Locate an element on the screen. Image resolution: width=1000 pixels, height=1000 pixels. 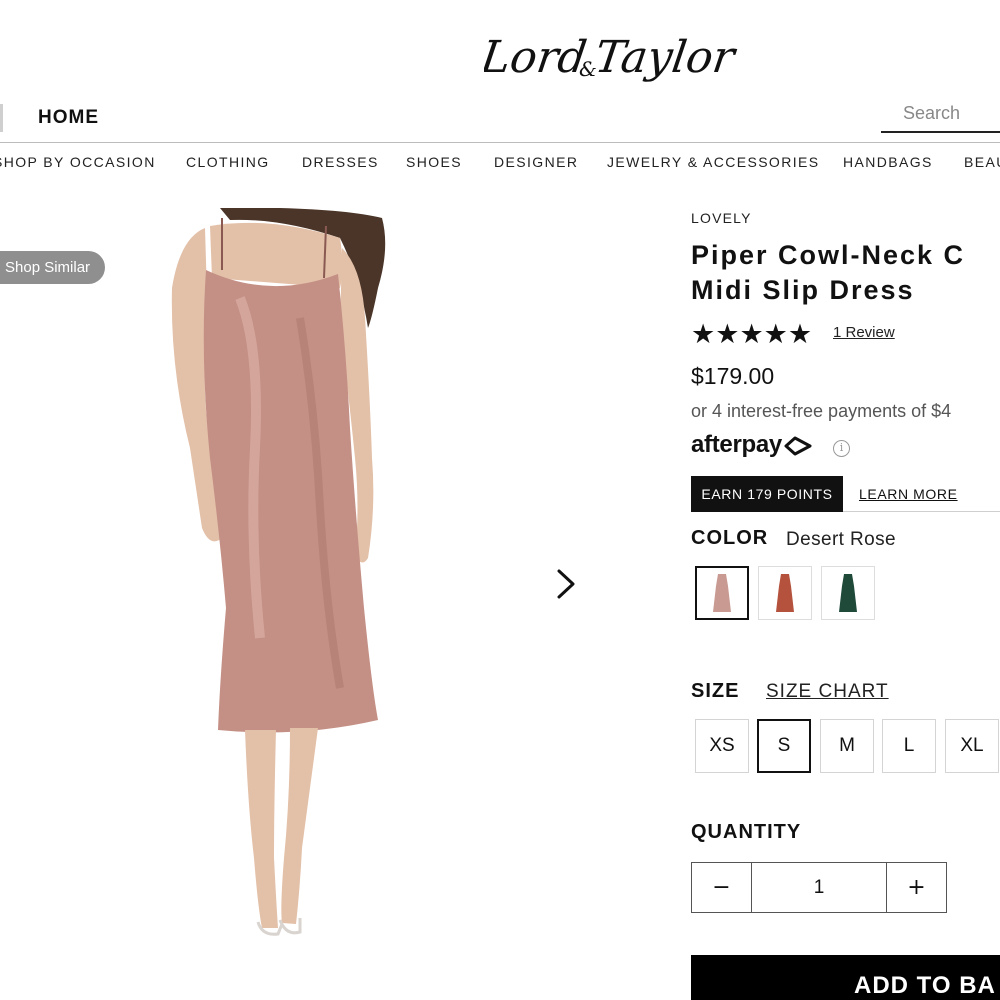
chevron-right-icon is located at coordinates (566, 584).